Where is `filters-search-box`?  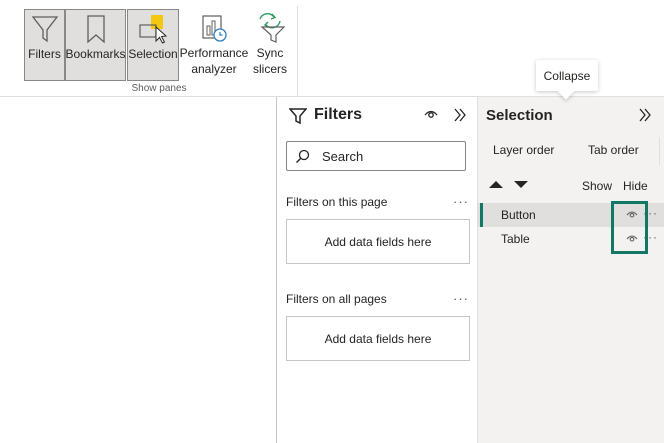
filters-search-box is located at coordinates (376, 156).